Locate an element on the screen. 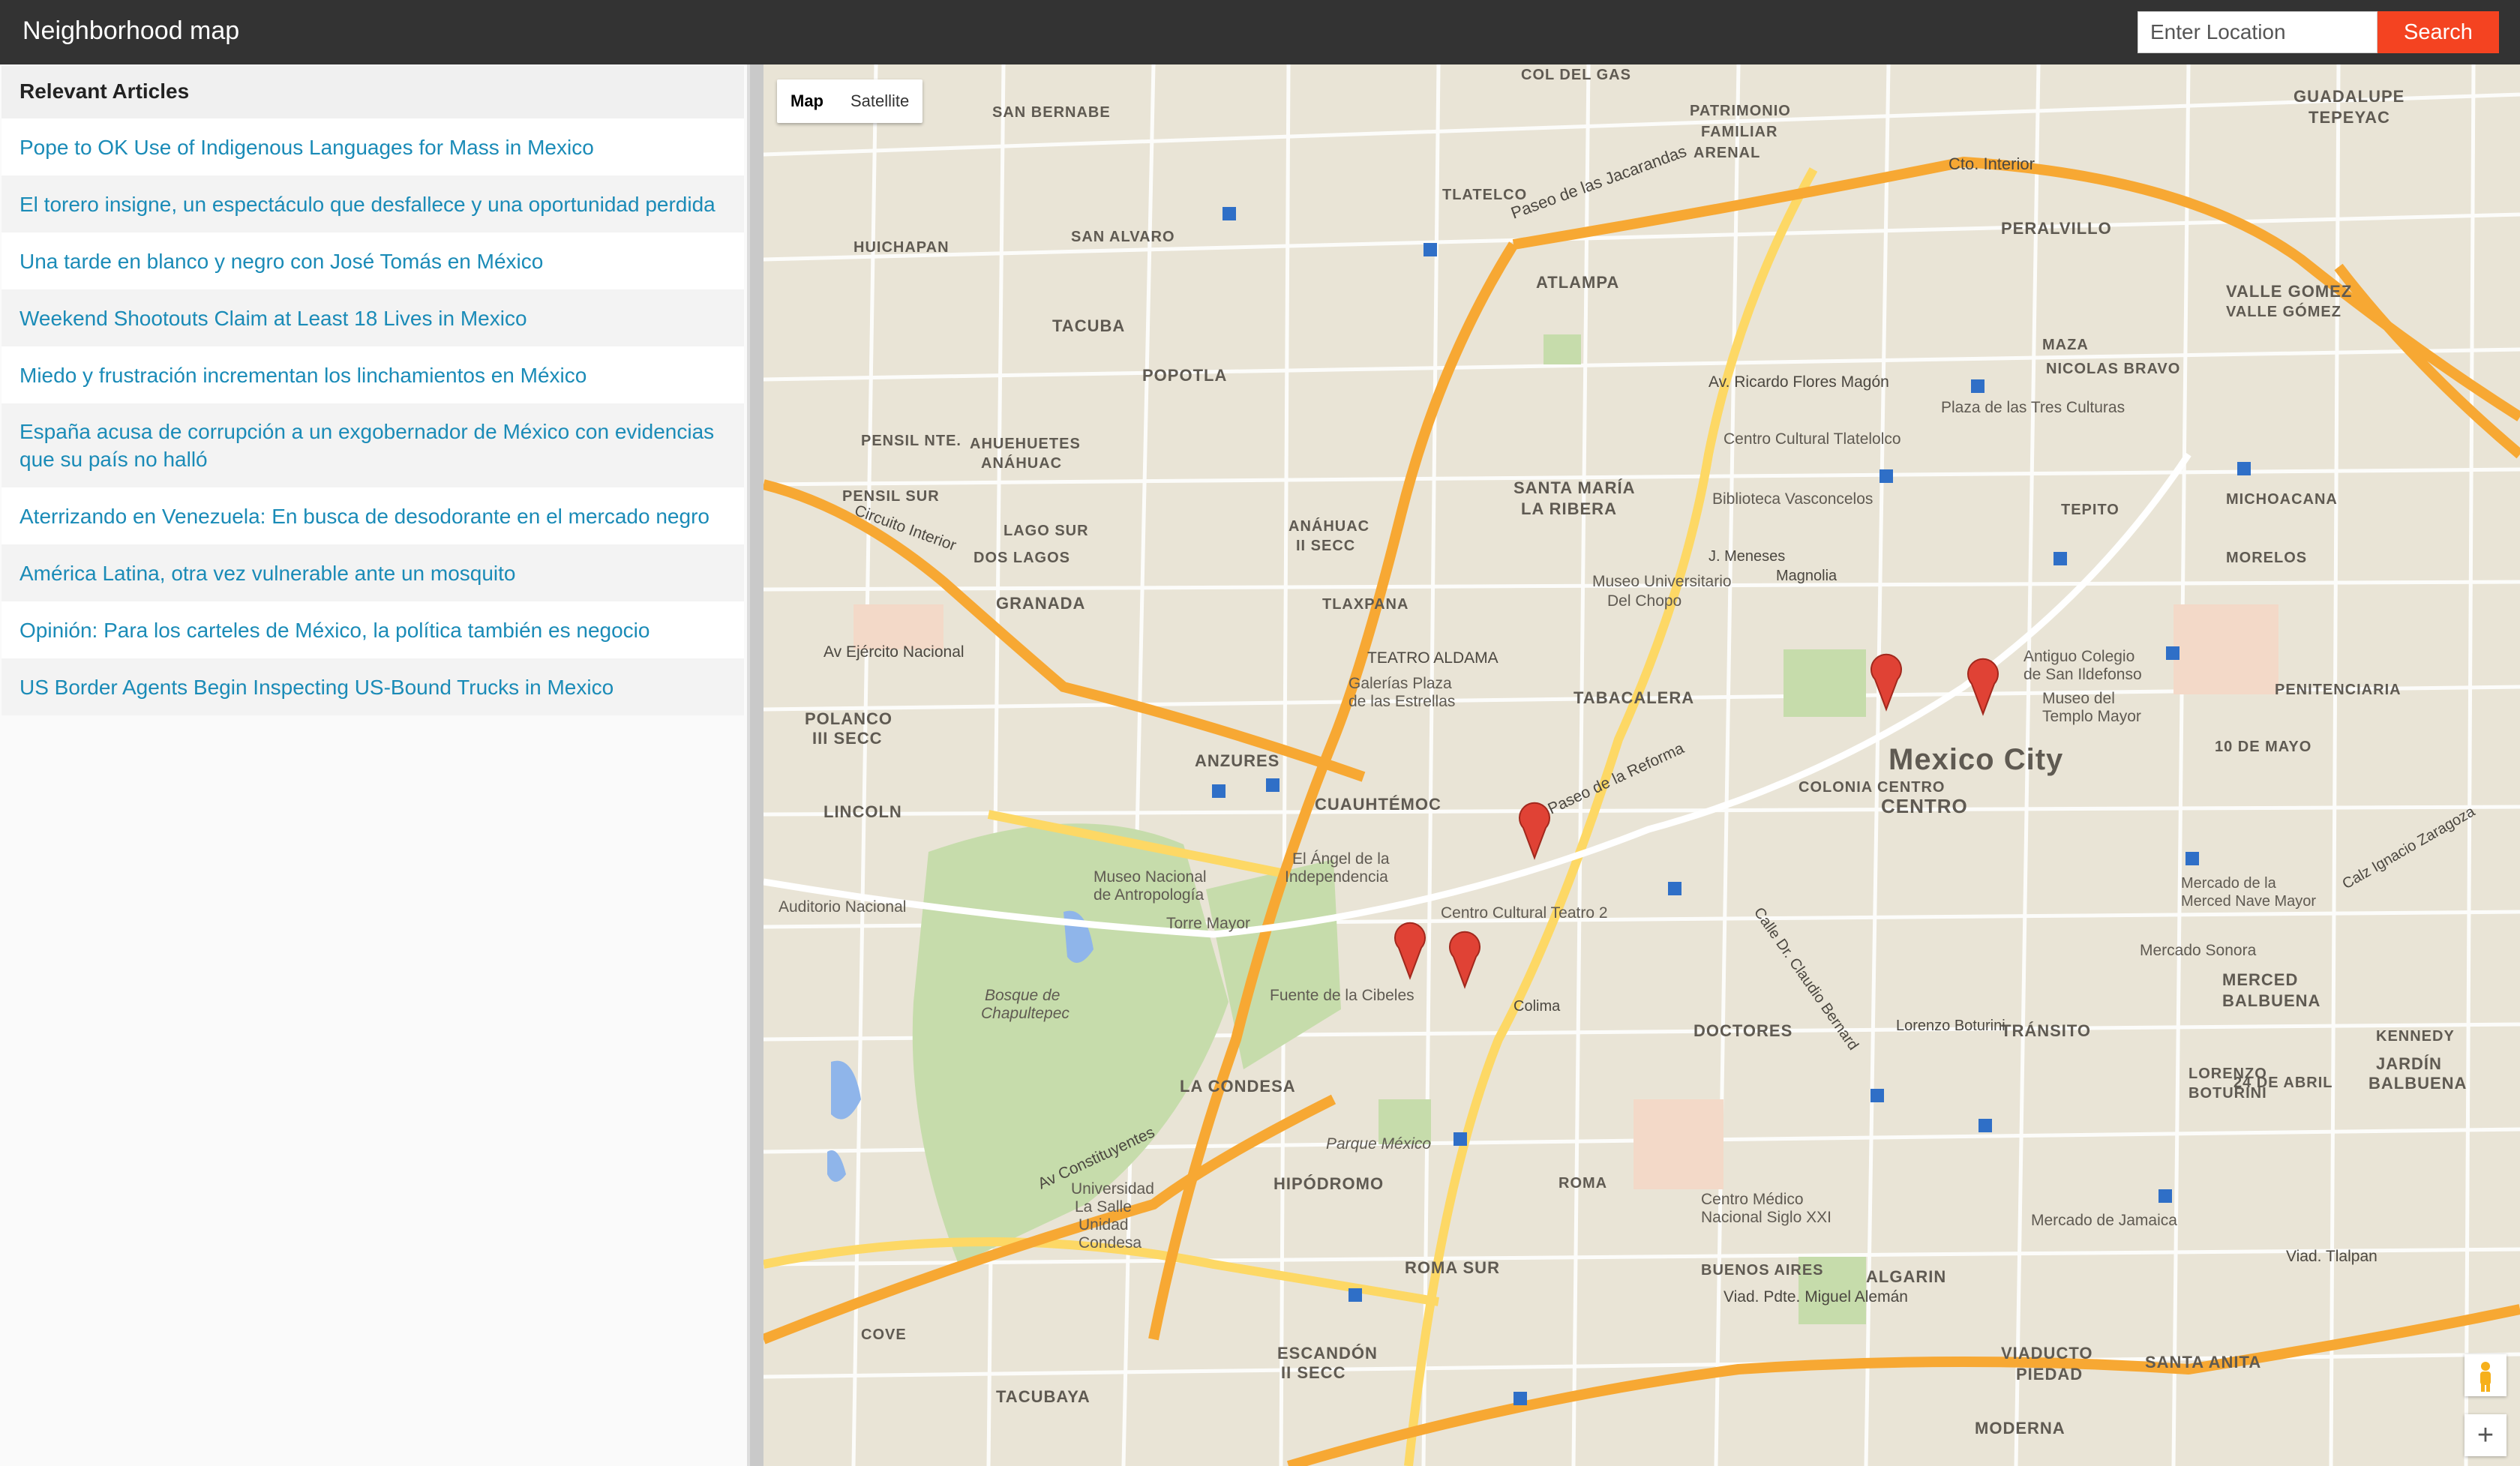  svg-text: Lorenzo Boturini is located at coordinates (1951, 1026).